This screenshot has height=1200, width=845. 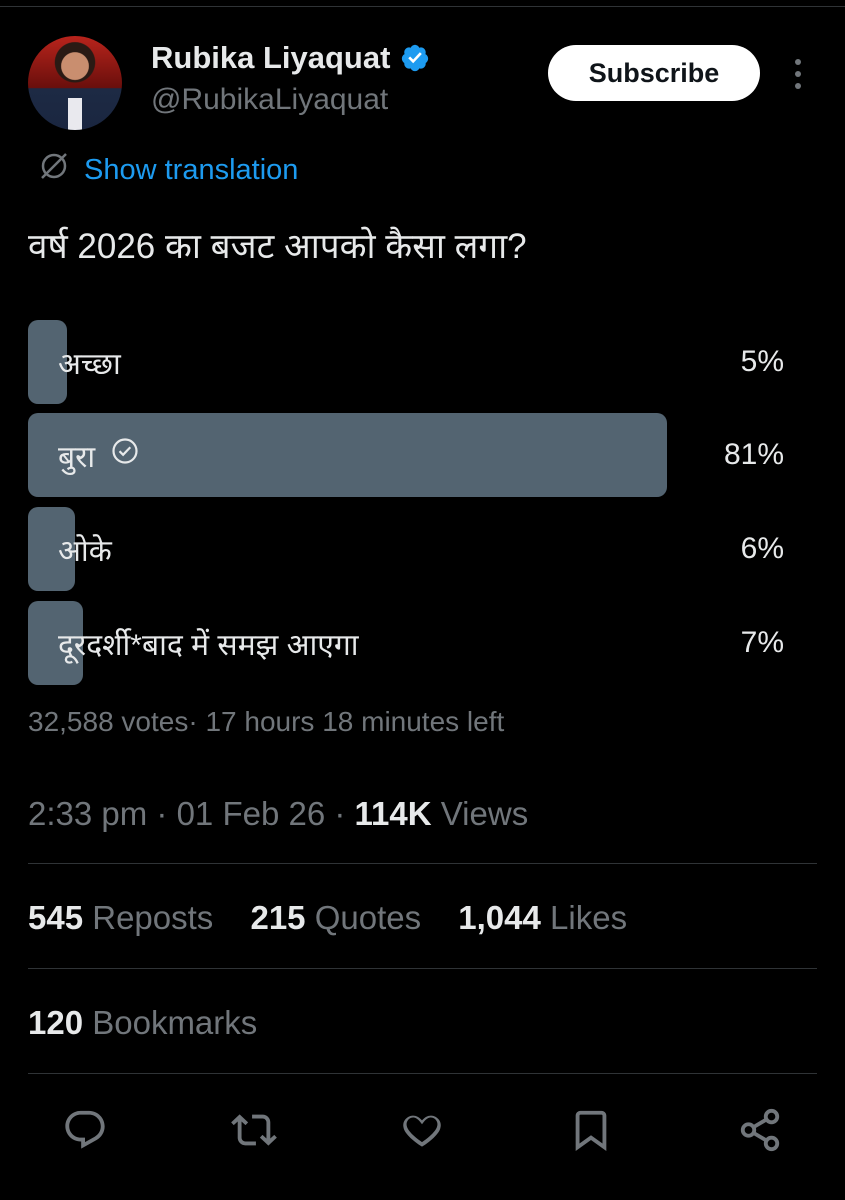 I want to click on bookmark-icon, so click(x=591, y=1130).